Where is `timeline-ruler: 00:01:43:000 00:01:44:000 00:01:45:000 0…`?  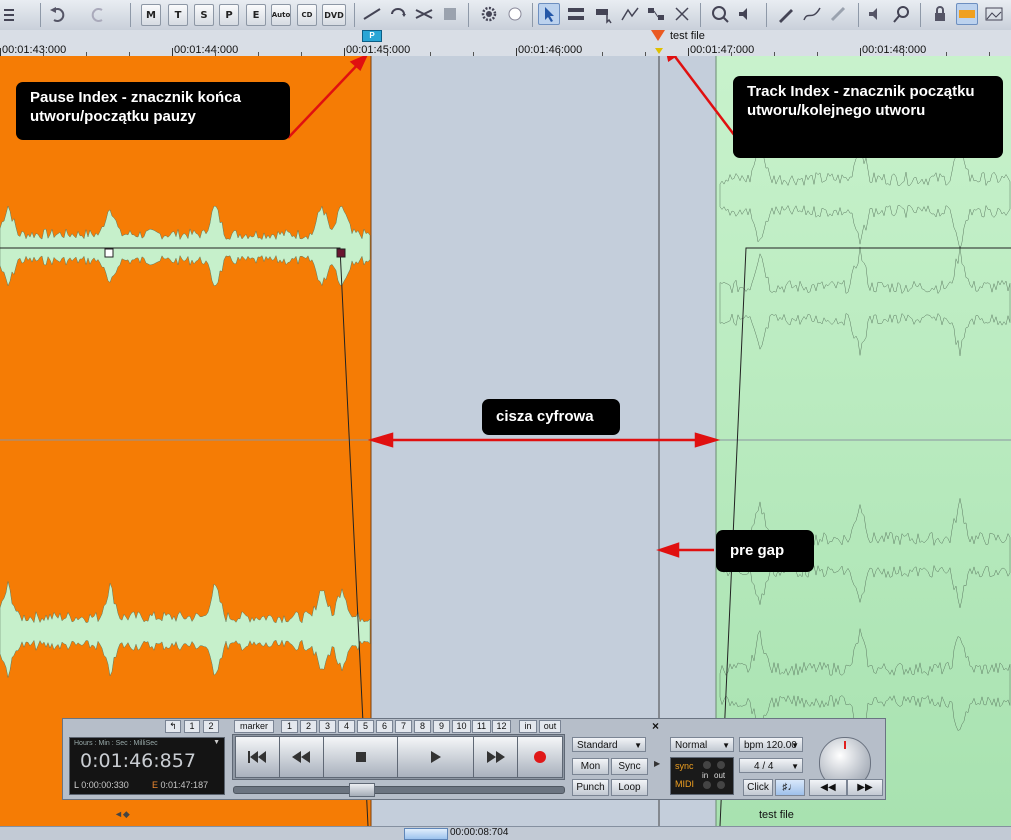 timeline-ruler: 00:01:43:000 00:01:44:000 00:01:45:000 0… is located at coordinates (505, 43).